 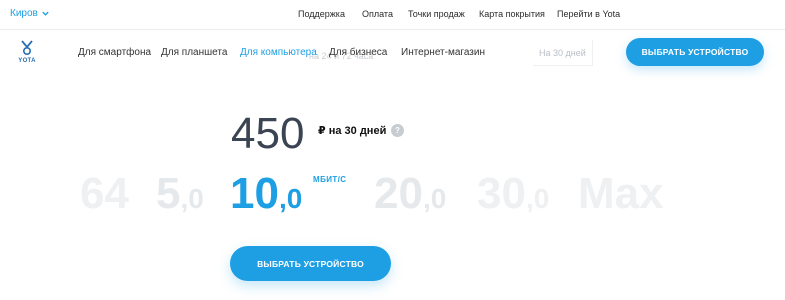 I want to click on logo-text: YOTA, so click(x=27, y=61).